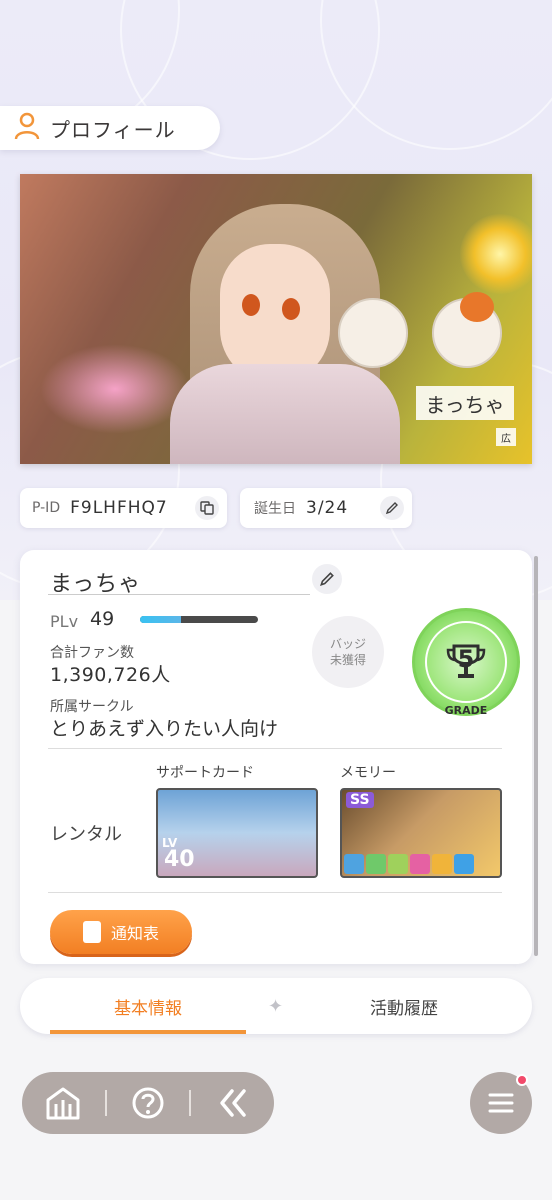 The image size is (552, 1200). I want to click on report-icon, so click(91, 932).